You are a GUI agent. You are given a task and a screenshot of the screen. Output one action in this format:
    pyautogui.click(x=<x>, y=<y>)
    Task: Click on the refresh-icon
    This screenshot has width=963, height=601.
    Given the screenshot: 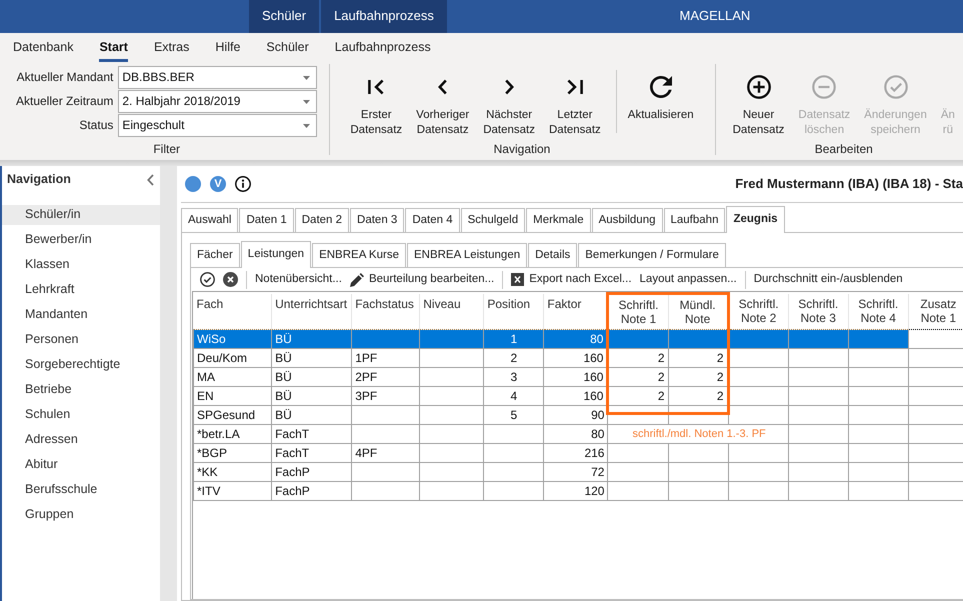 What is the action you would take?
    pyautogui.click(x=661, y=87)
    